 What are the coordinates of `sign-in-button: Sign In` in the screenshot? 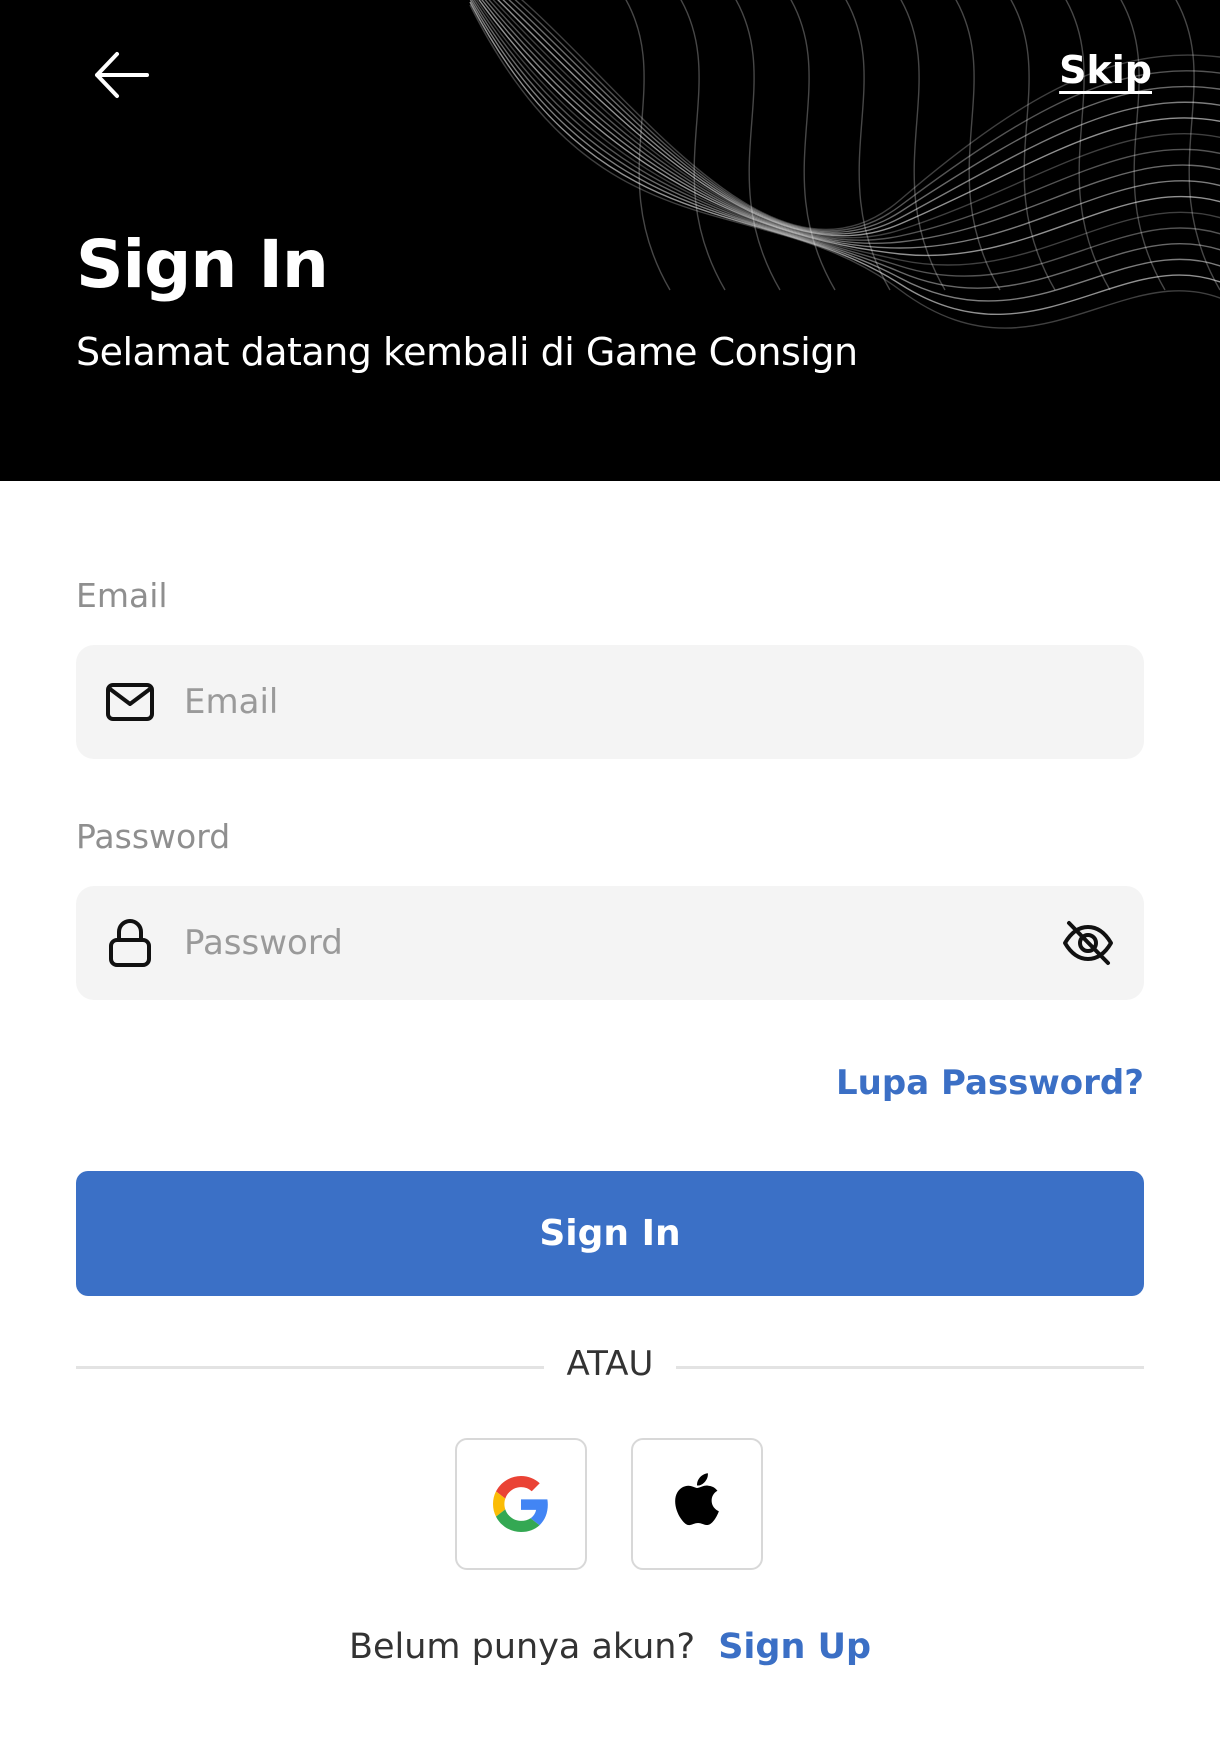 It's located at (610, 1233).